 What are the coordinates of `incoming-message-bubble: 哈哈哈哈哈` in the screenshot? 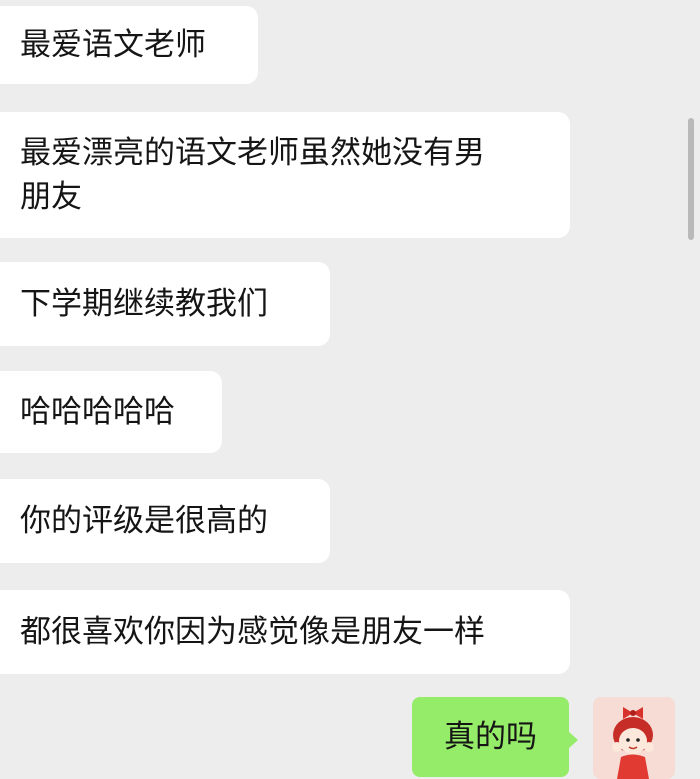 It's located at (111, 412).